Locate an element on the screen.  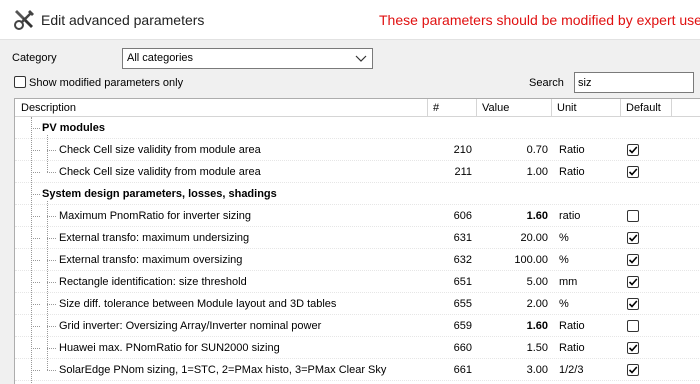
parameter-description: Rectangle identification: size threshold is located at coordinates (153, 282).